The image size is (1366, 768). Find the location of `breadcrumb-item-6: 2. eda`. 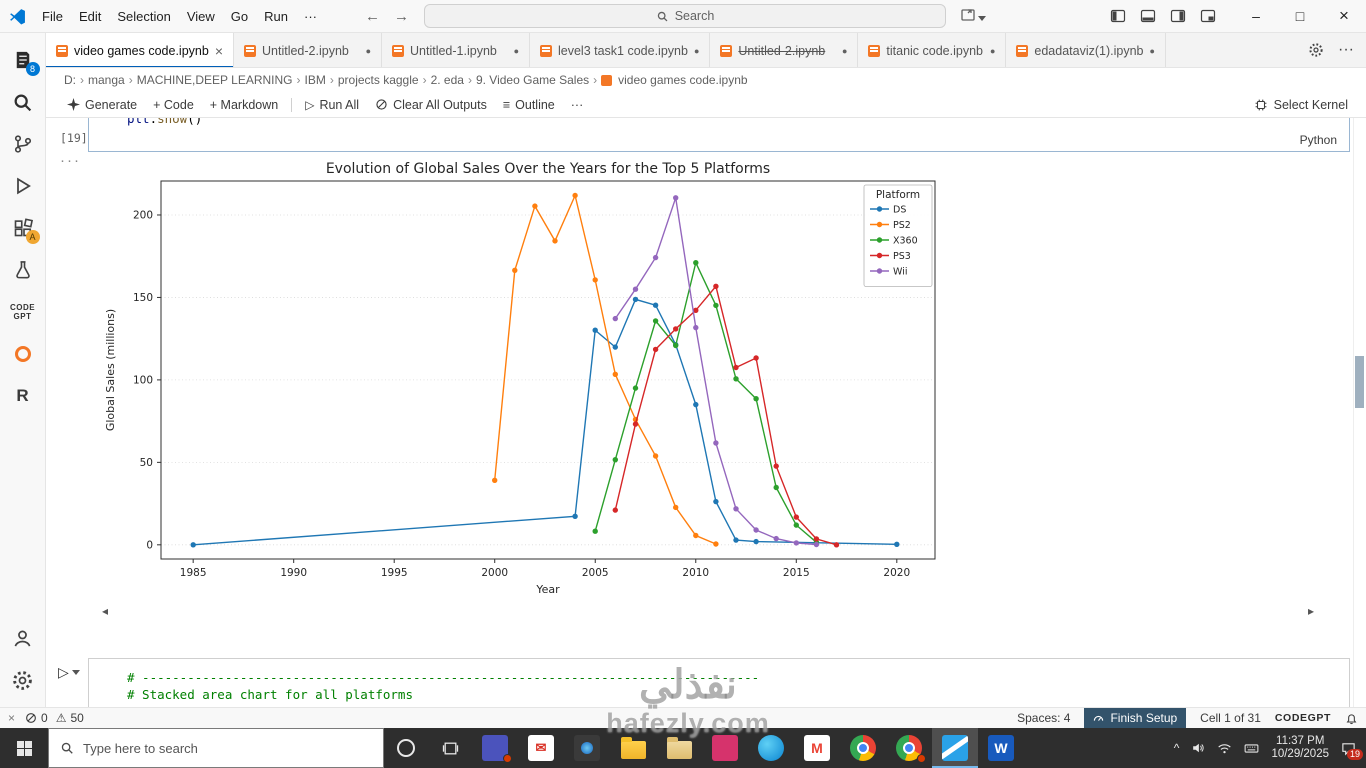

breadcrumb-item-6: 2. eda is located at coordinates (447, 80).